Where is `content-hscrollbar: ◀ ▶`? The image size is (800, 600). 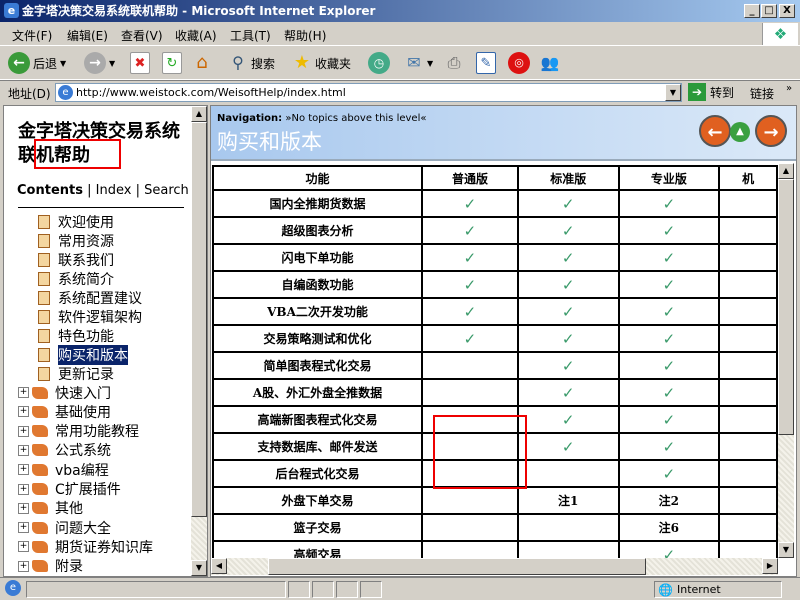
content-hscrollbar: ◀ ▶ is located at coordinates (494, 566).